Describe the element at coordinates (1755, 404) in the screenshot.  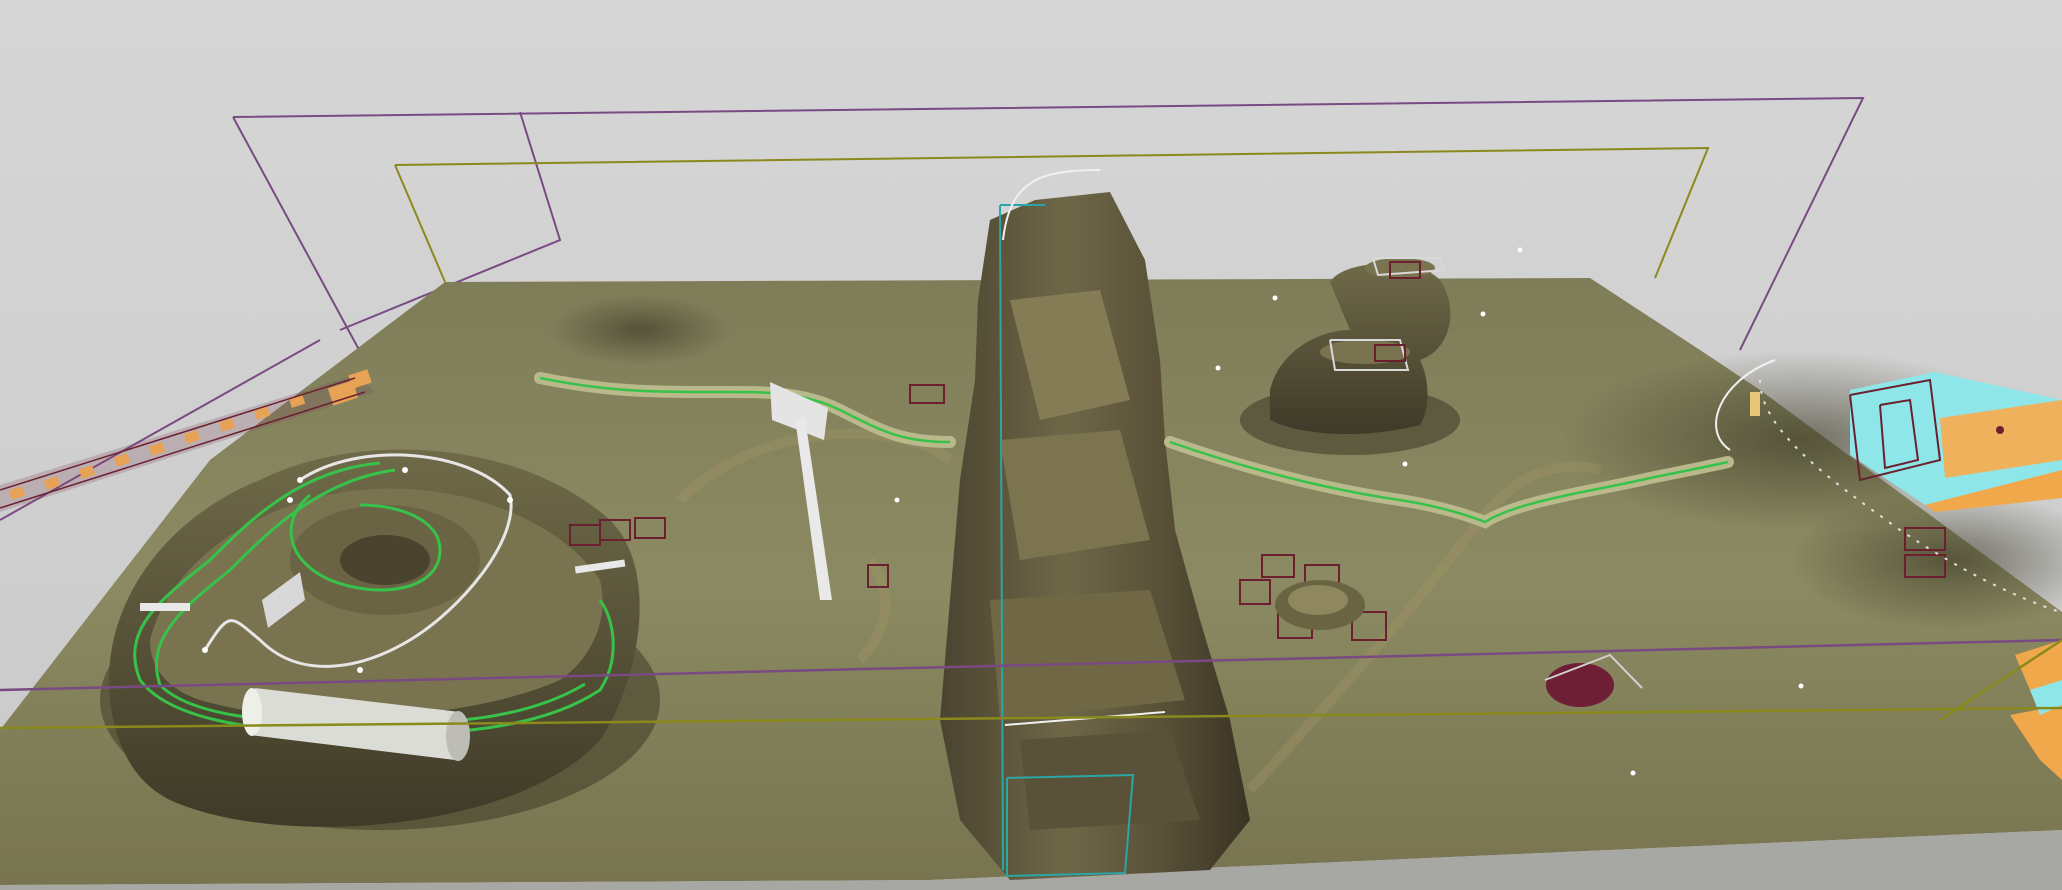
I see `yellow-marker` at that location.